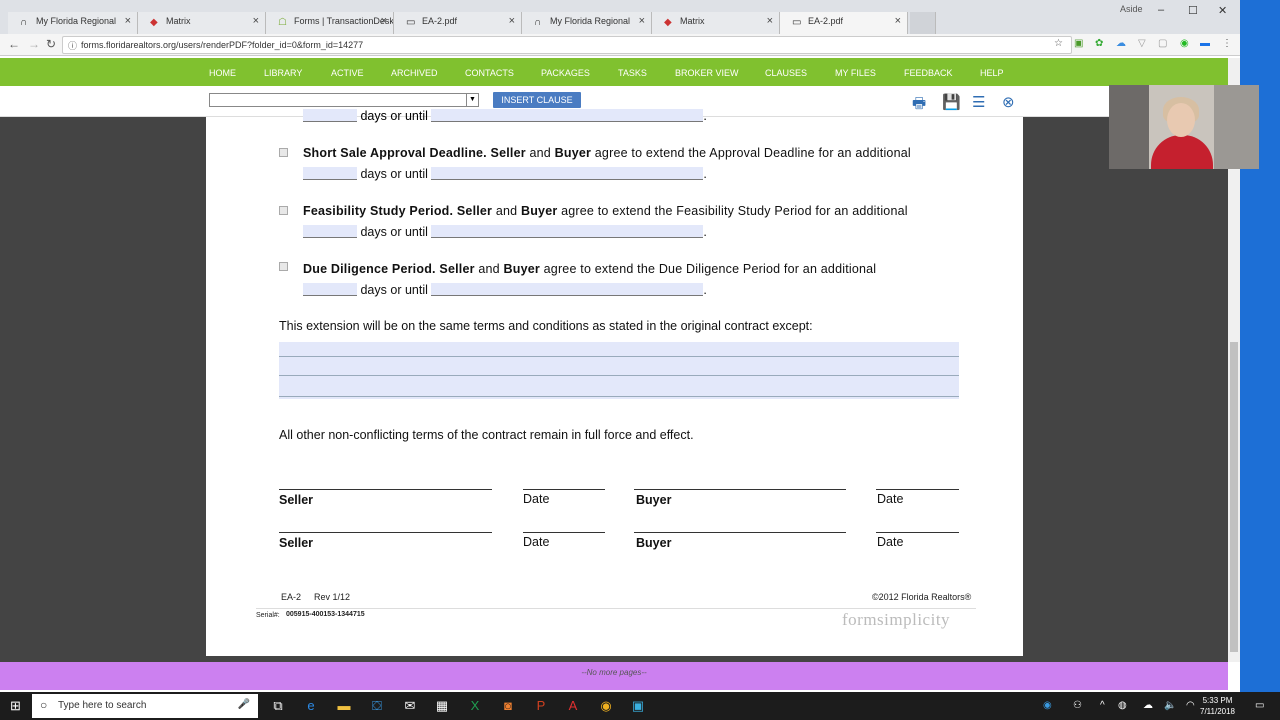  Describe the element at coordinates (1131, 9) in the screenshot. I see `profile-name: Aside` at that location.